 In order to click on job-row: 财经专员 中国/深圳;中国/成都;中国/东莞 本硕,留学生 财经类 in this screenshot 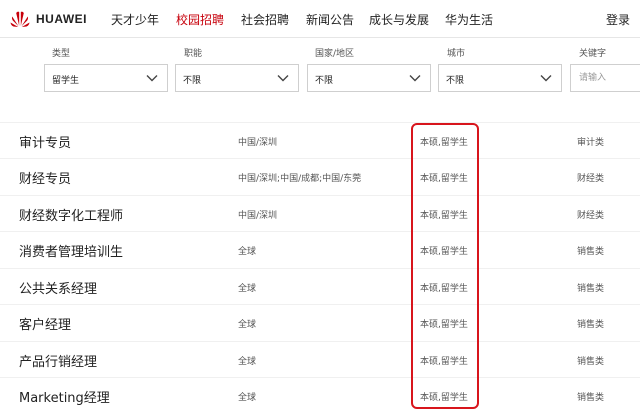, I will do `click(320, 176)`.